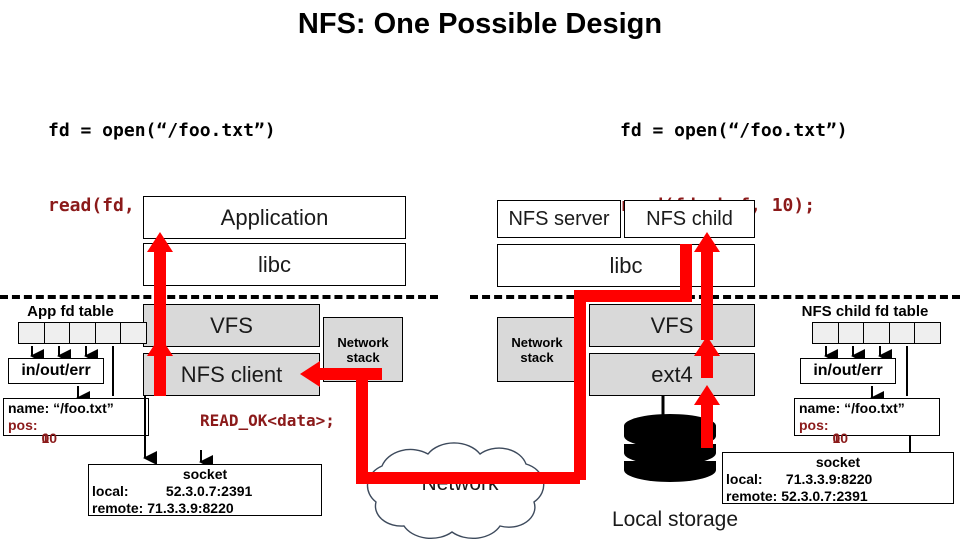 Image resolution: width=960 pixels, height=540 pixels. I want to click on local-storage-label: Local storage, so click(675, 519).